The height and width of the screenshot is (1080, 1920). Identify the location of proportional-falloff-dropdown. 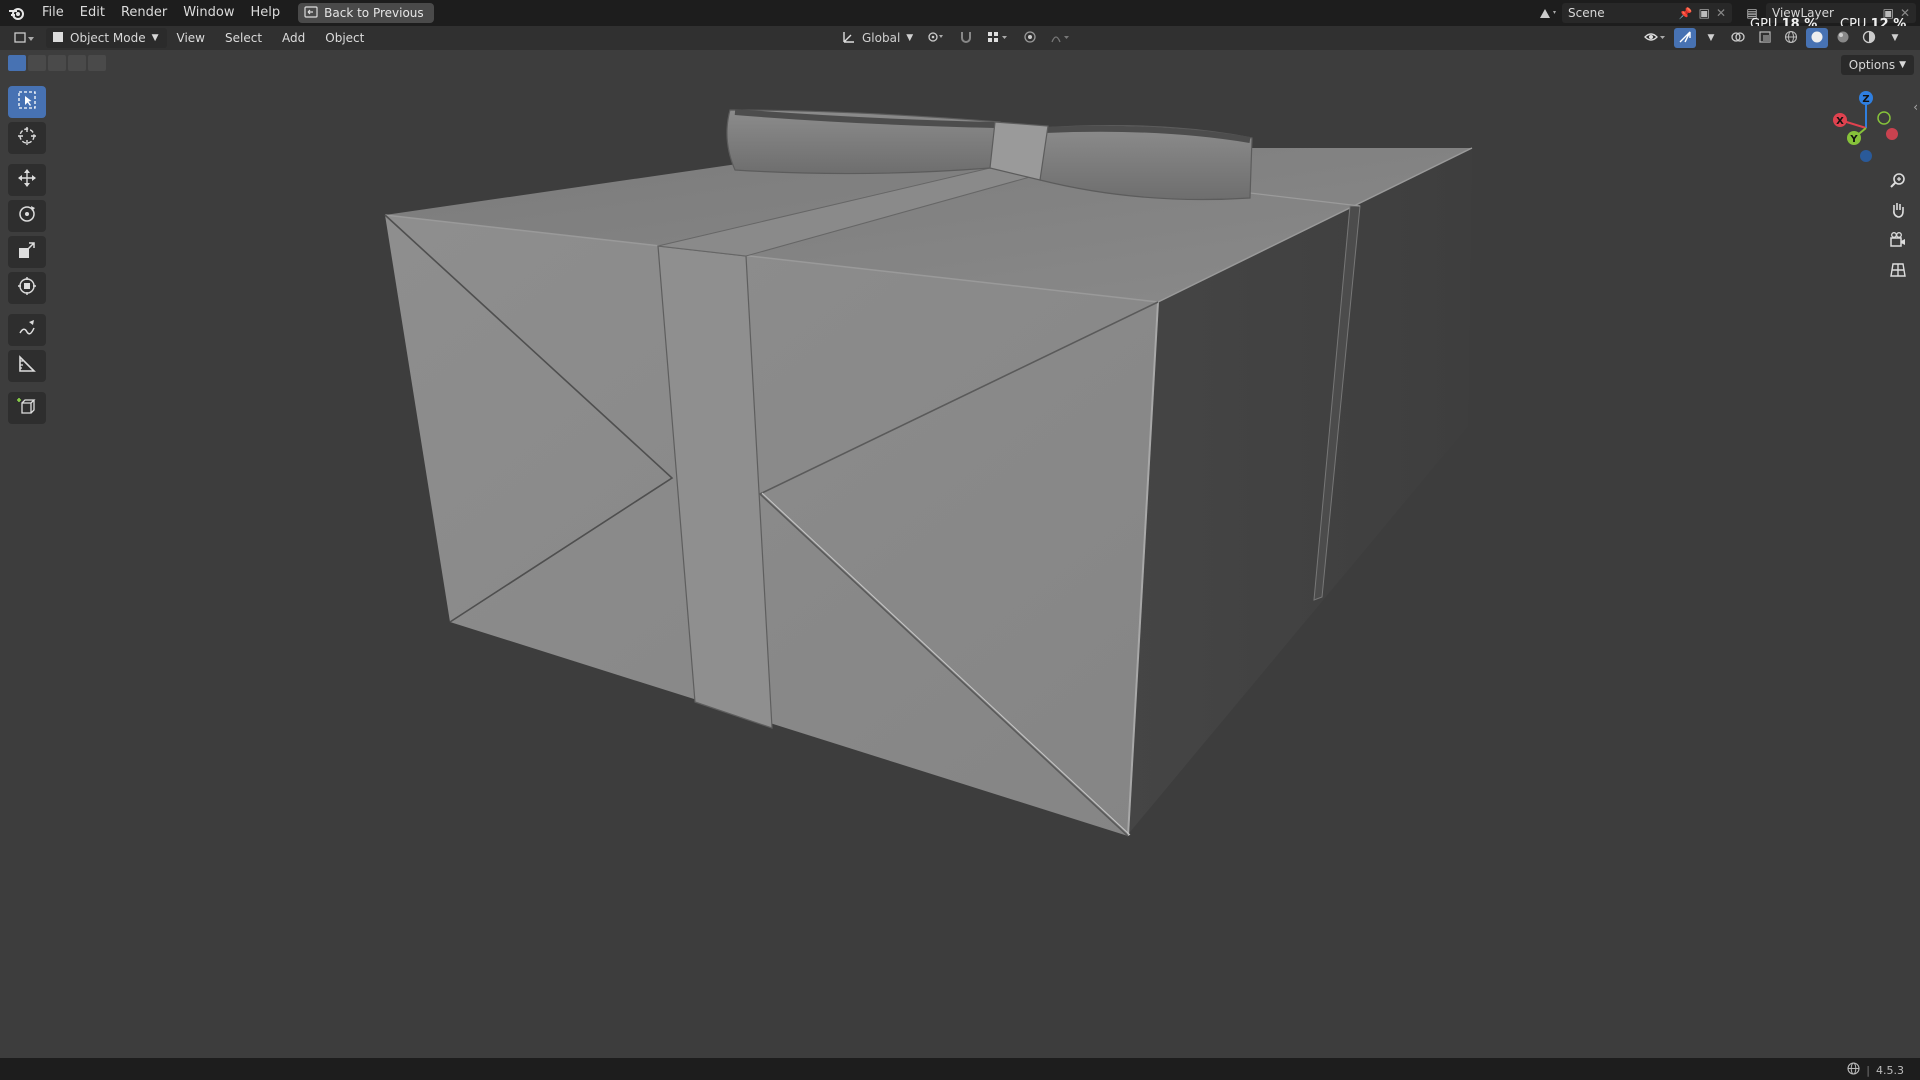
(1061, 38).